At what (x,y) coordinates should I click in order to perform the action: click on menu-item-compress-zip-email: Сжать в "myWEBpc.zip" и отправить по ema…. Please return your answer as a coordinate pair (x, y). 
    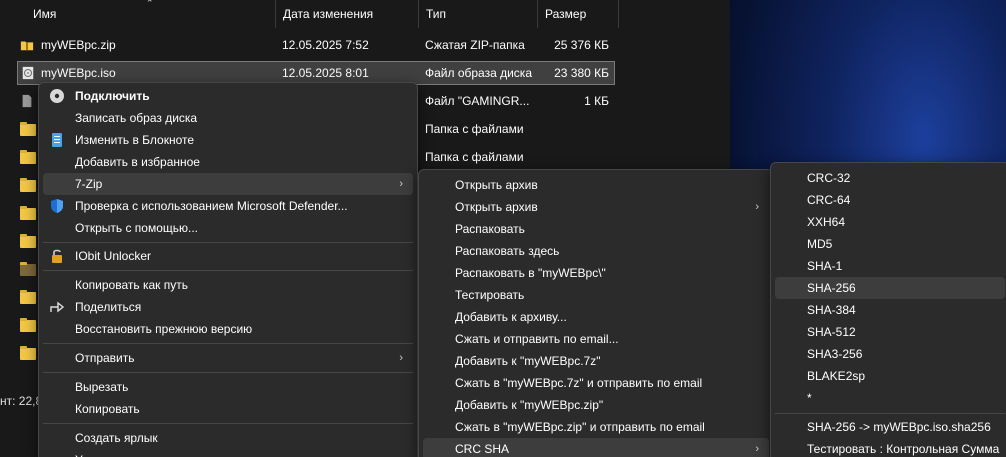
    Looking at the image, I should click on (596, 427).